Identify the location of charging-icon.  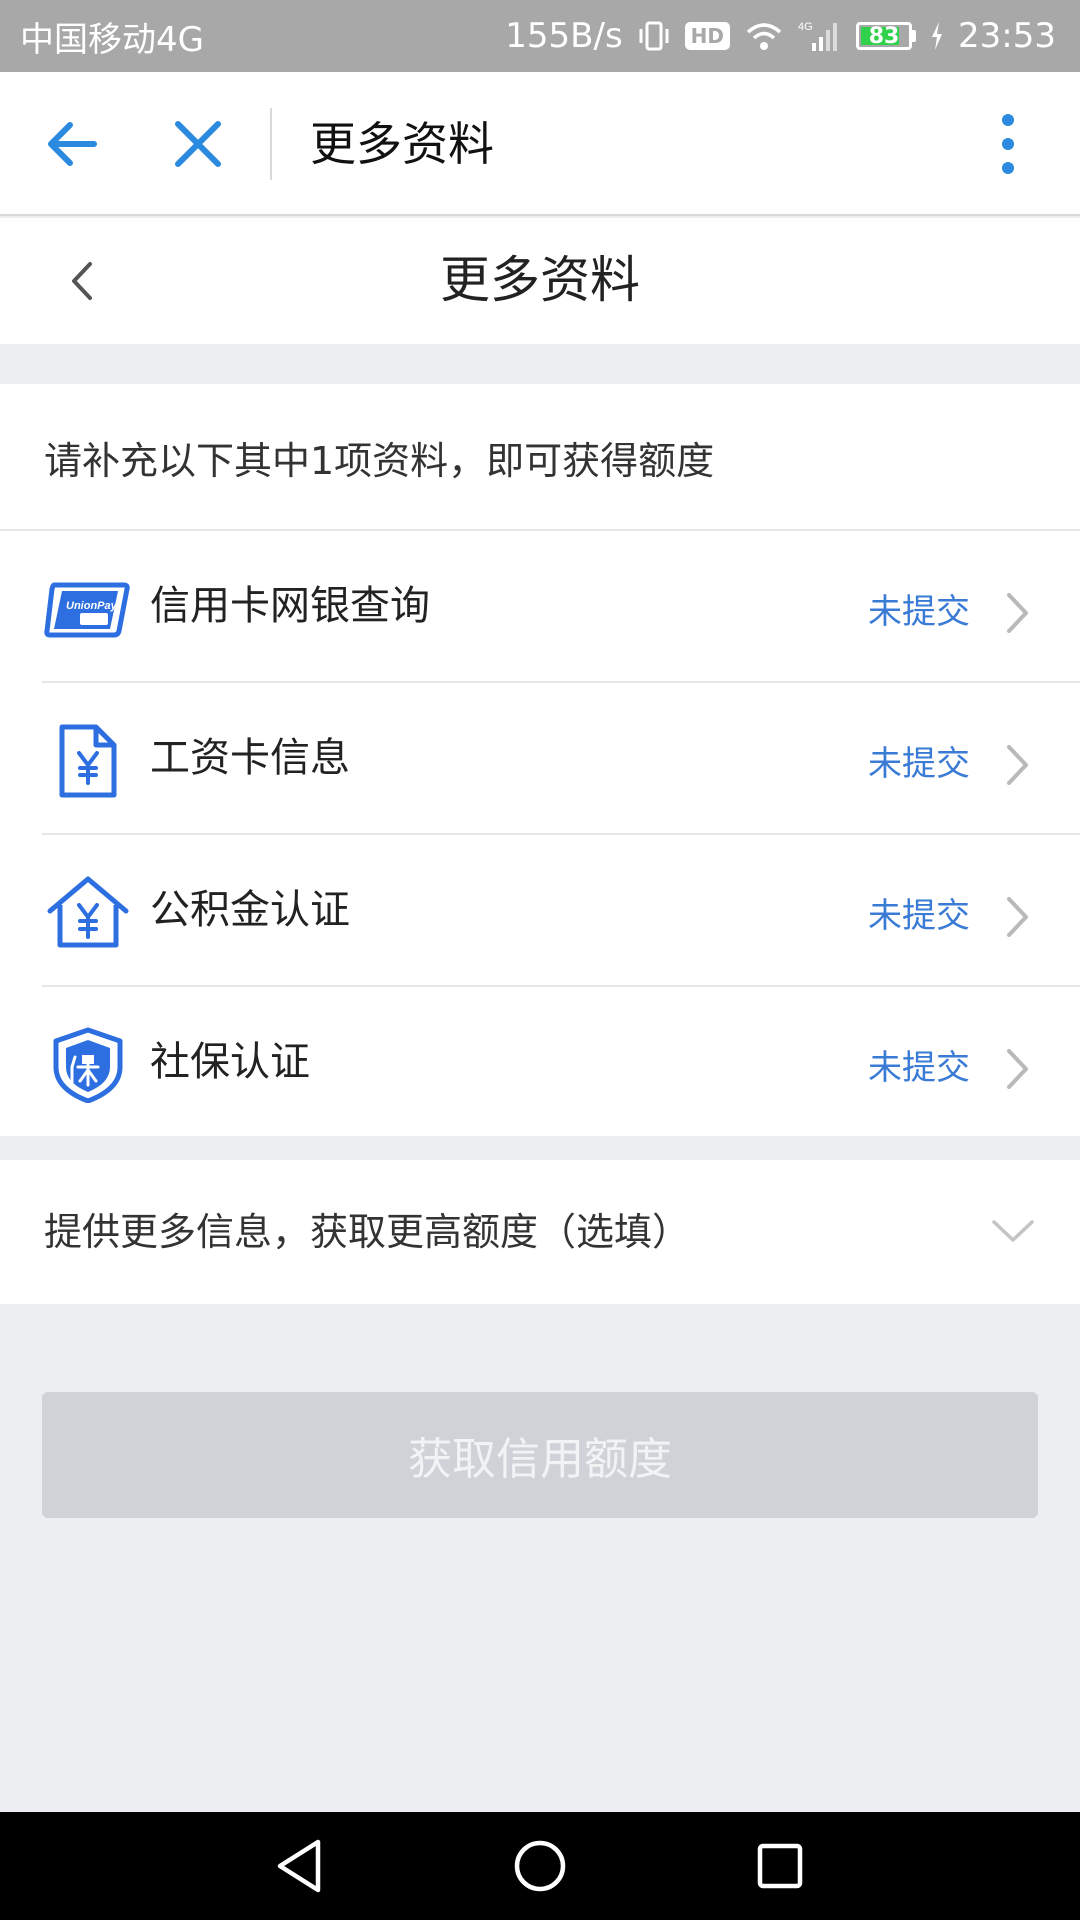
(937, 36).